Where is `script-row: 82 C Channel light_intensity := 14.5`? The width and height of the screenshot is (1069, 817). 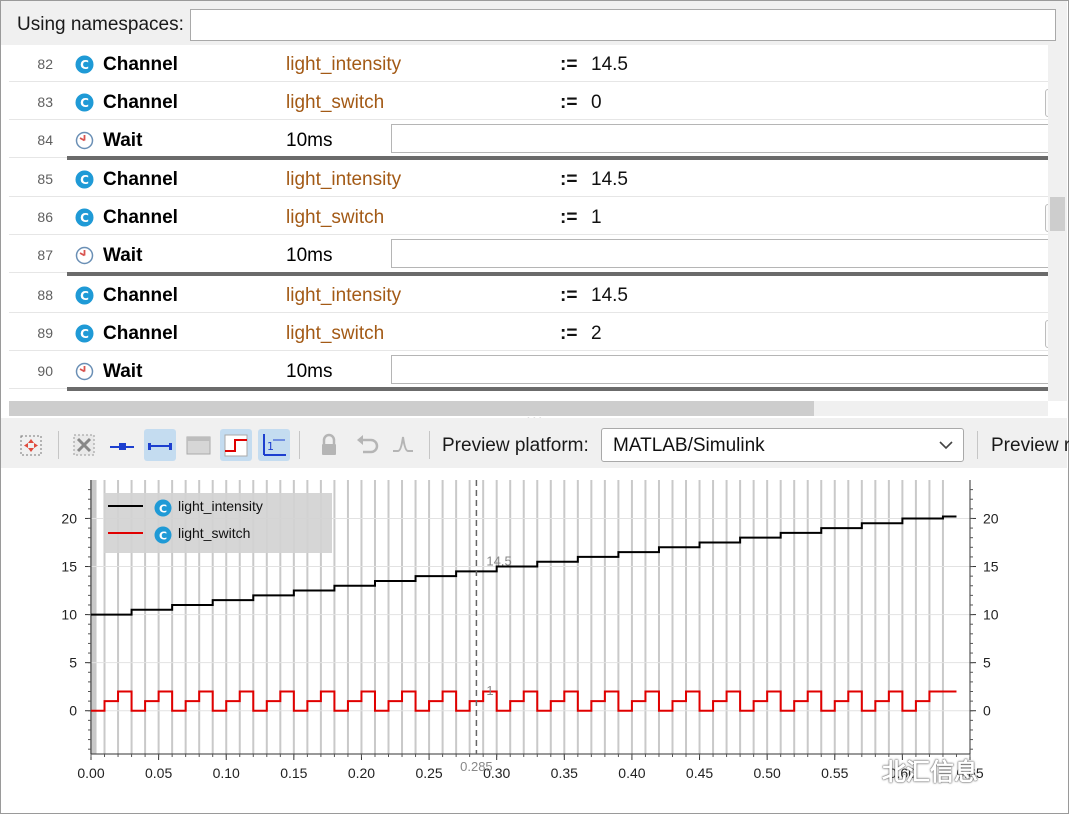
script-row: 82 C Channel light_intensity := 14.5 is located at coordinates (528, 63).